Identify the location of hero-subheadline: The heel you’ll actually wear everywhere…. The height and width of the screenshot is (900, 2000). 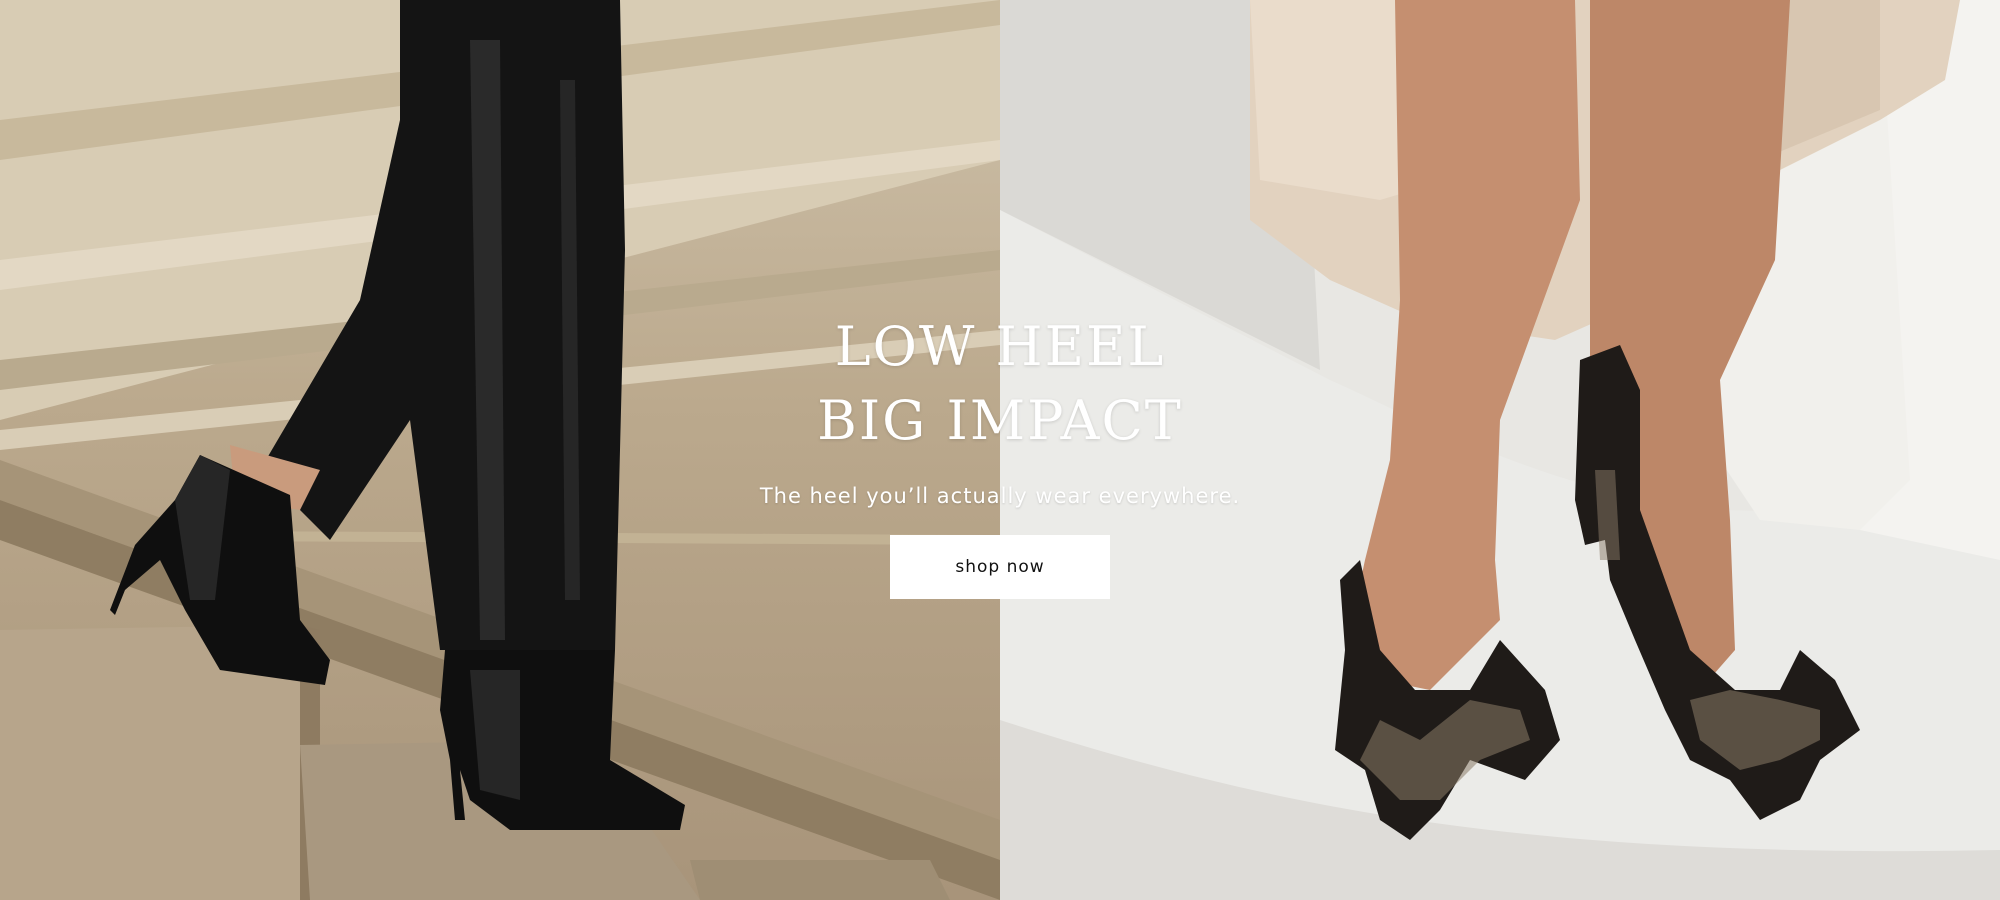
(1000, 496).